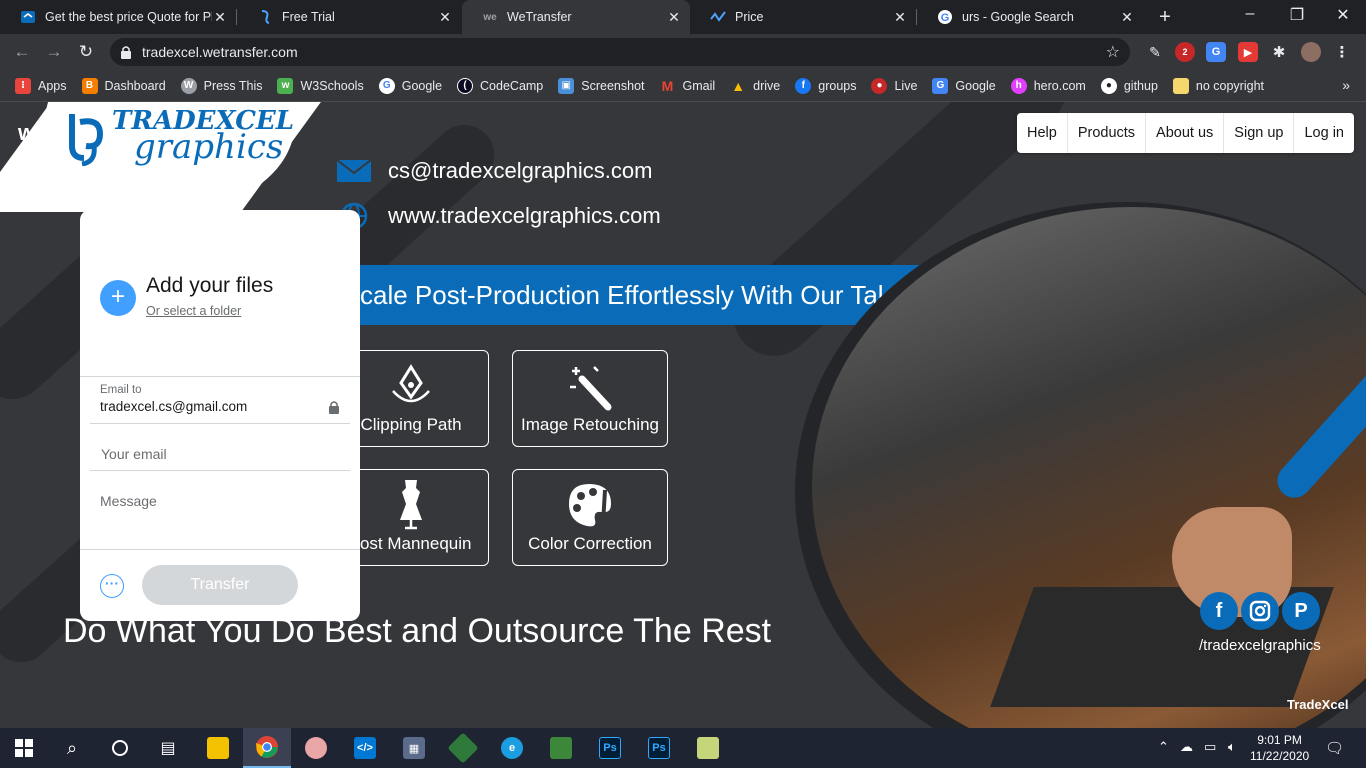 This screenshot has width=1366, height=768. What do you see at coordinates (512, 748) in the screenshot?
I see `taskbar-edge: e` at bounding box center [512, 748].